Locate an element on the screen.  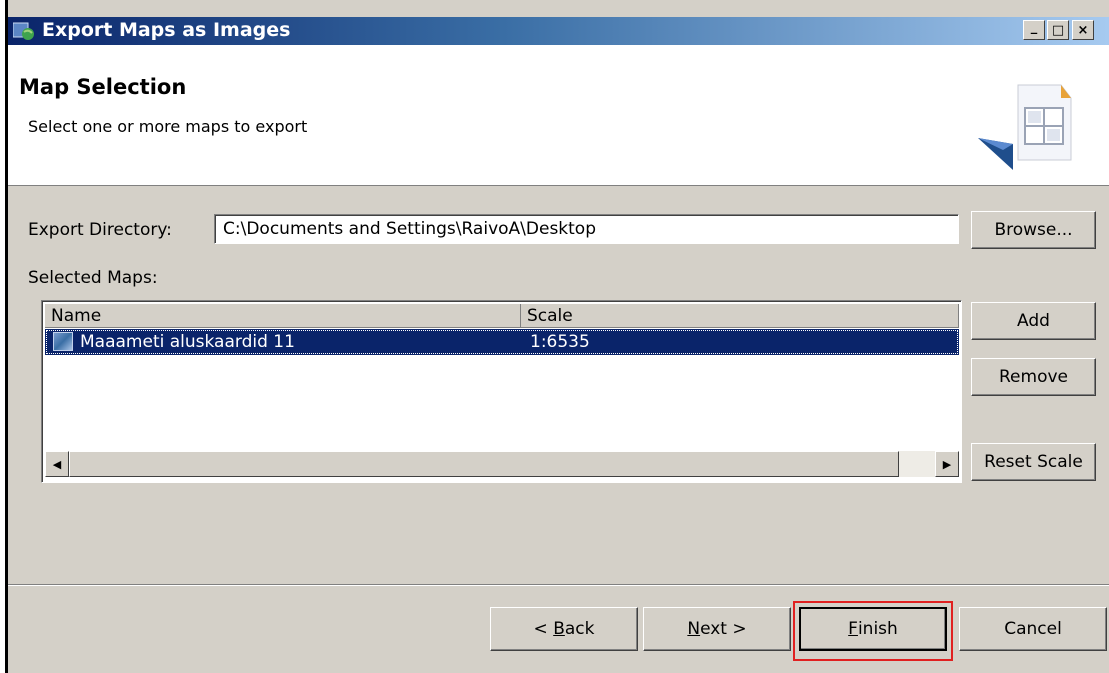
page-description: Select one or more maps to export is located at coordinates (168, 126).